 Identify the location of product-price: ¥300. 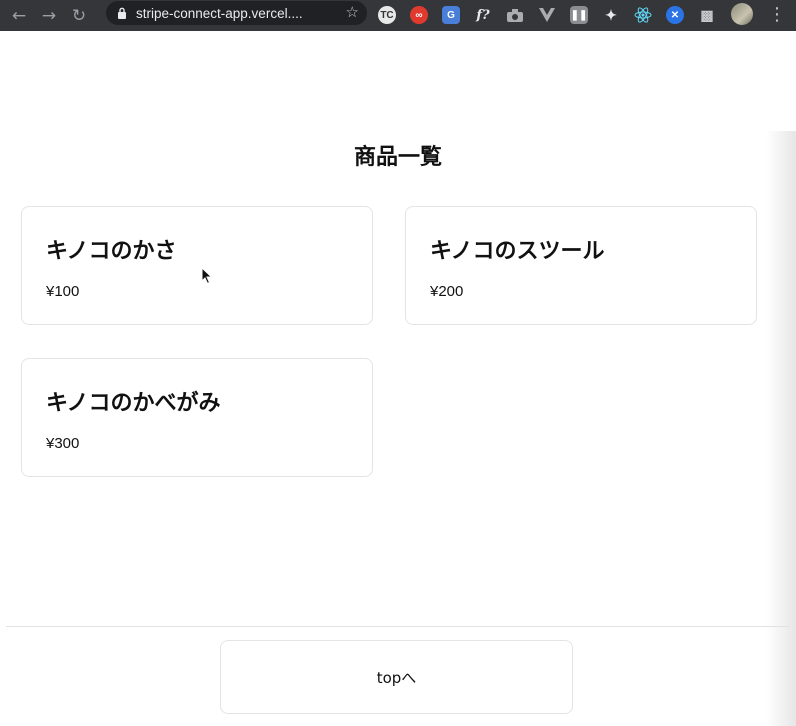
(63, 443).